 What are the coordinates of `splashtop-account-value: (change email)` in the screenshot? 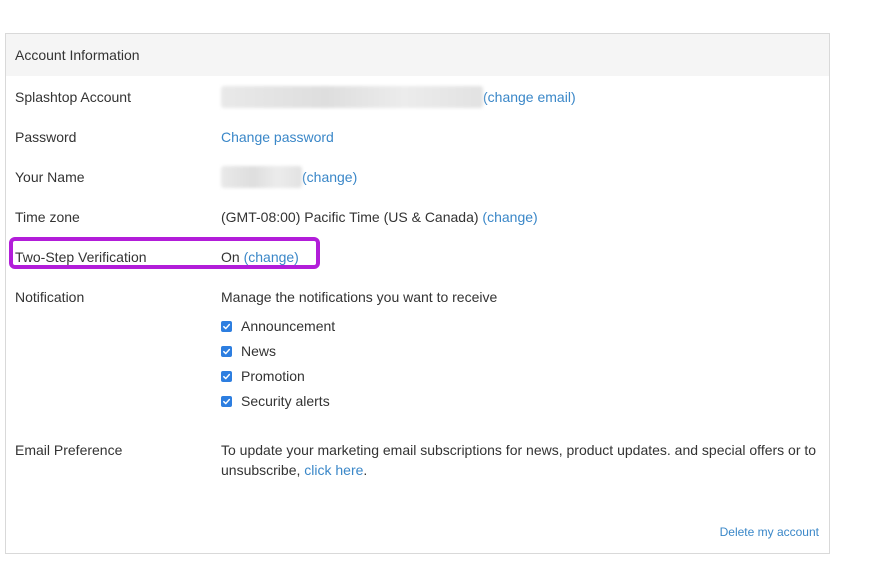 It's located at (398, 97).